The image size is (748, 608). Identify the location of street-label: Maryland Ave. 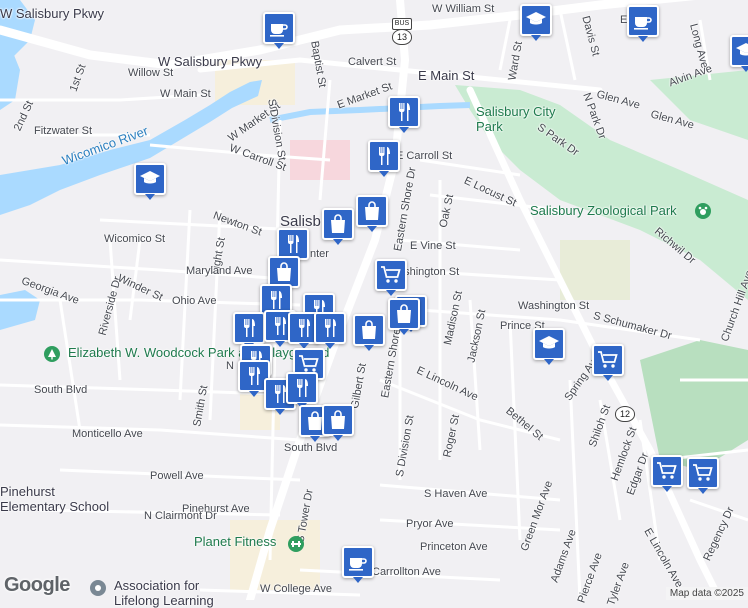
(219, 271).